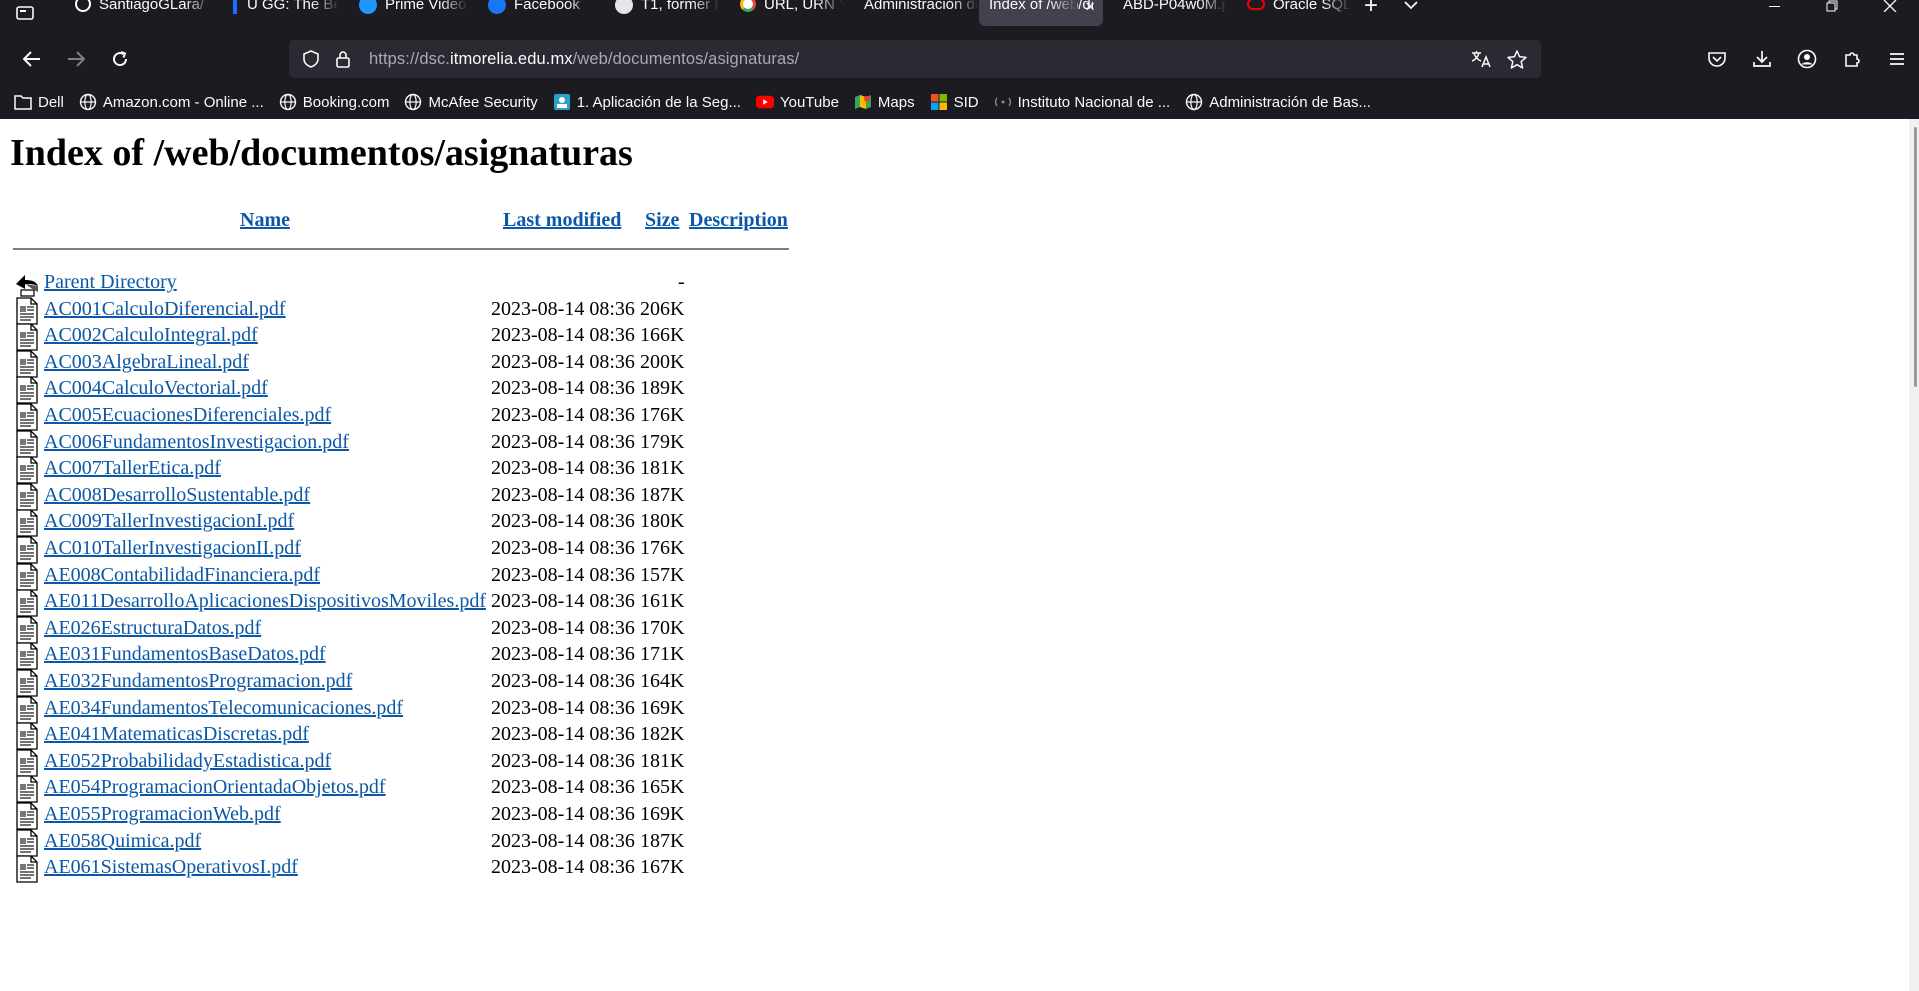 This screenshot has height=991, width=1919. I want to click on file-link: AC001CalculoDiferencial.pdf, so click(165, 309).